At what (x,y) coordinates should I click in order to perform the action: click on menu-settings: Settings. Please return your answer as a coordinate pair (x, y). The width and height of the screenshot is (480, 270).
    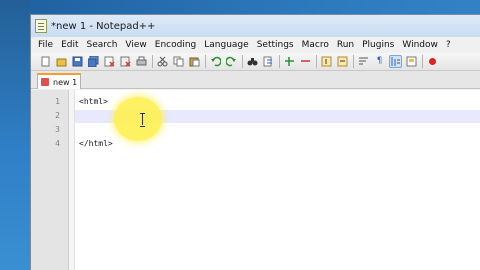
    Looking at the image, I should click on (275, 45).